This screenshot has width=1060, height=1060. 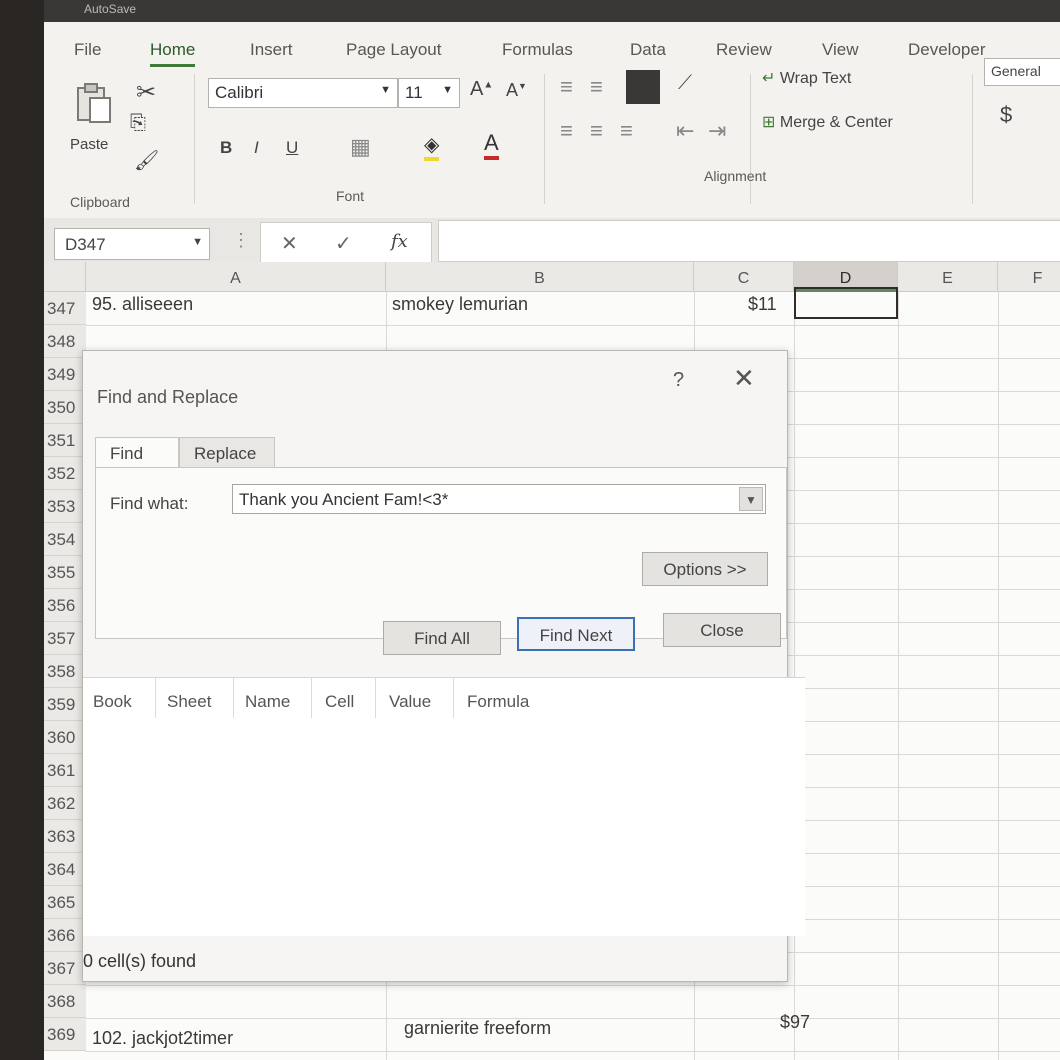 I want to click on row-header: 365, so click(x=65, y=902).